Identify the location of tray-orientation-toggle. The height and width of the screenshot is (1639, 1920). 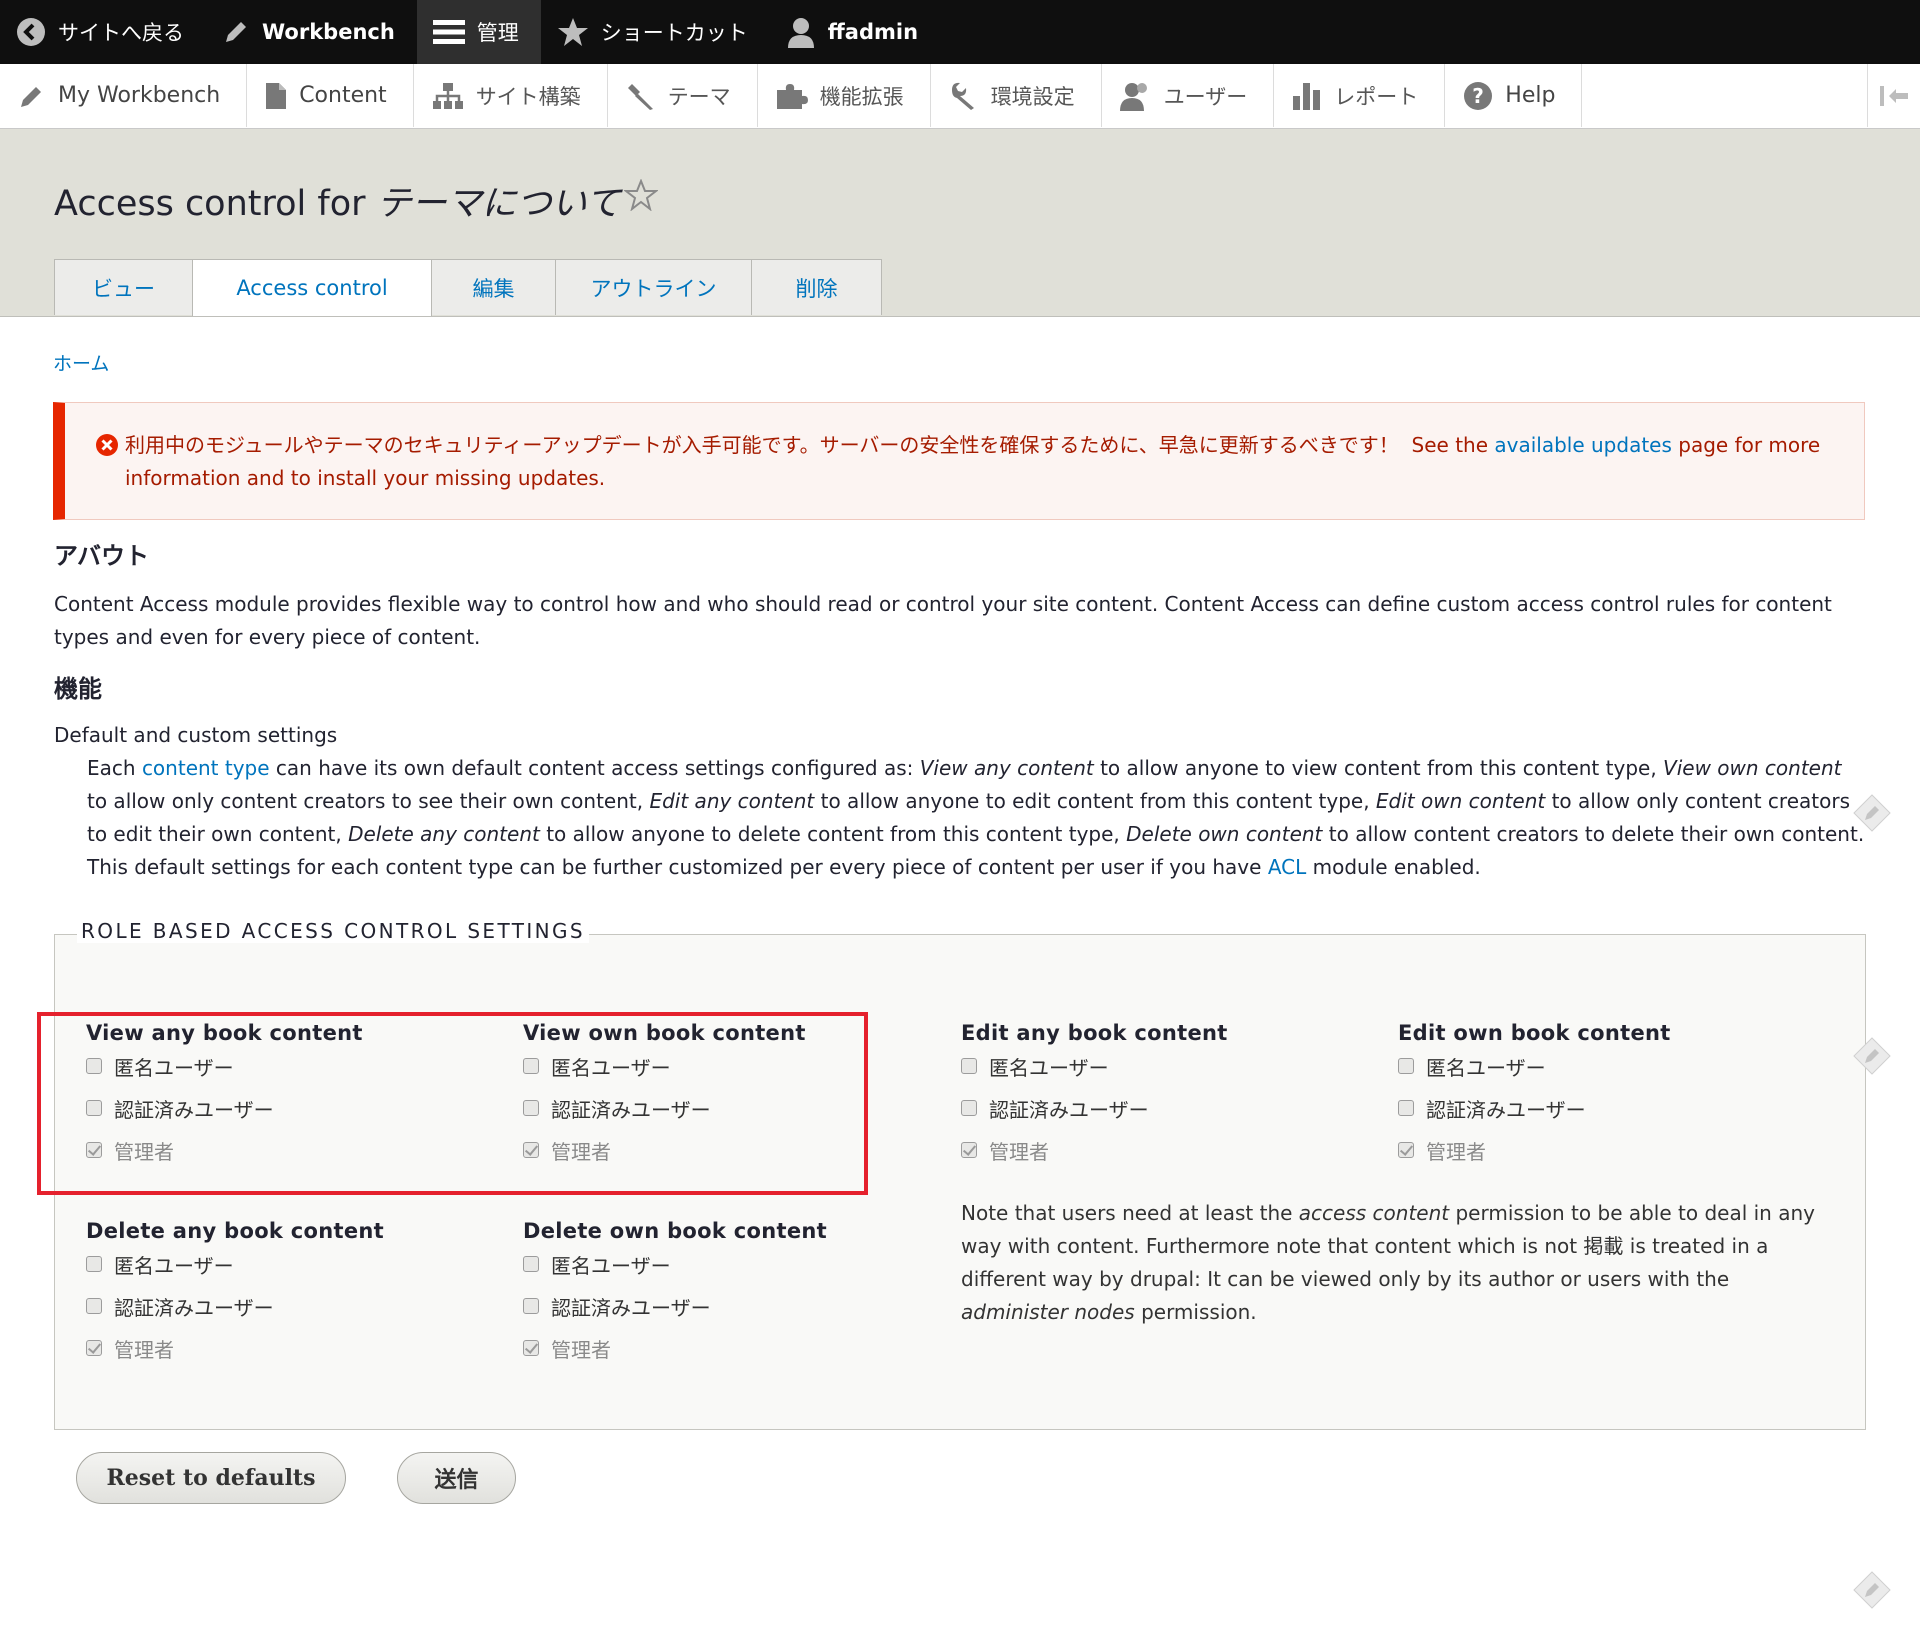
(1893, 95).